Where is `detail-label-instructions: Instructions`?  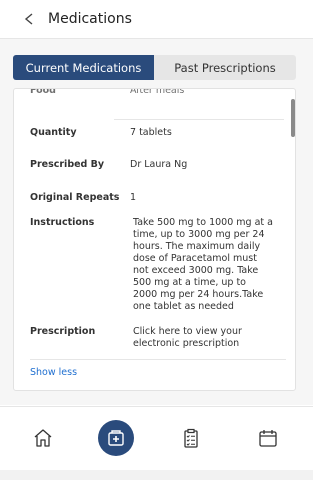
detail-label-instructions: Instructions is located at coordinates (62, 222).